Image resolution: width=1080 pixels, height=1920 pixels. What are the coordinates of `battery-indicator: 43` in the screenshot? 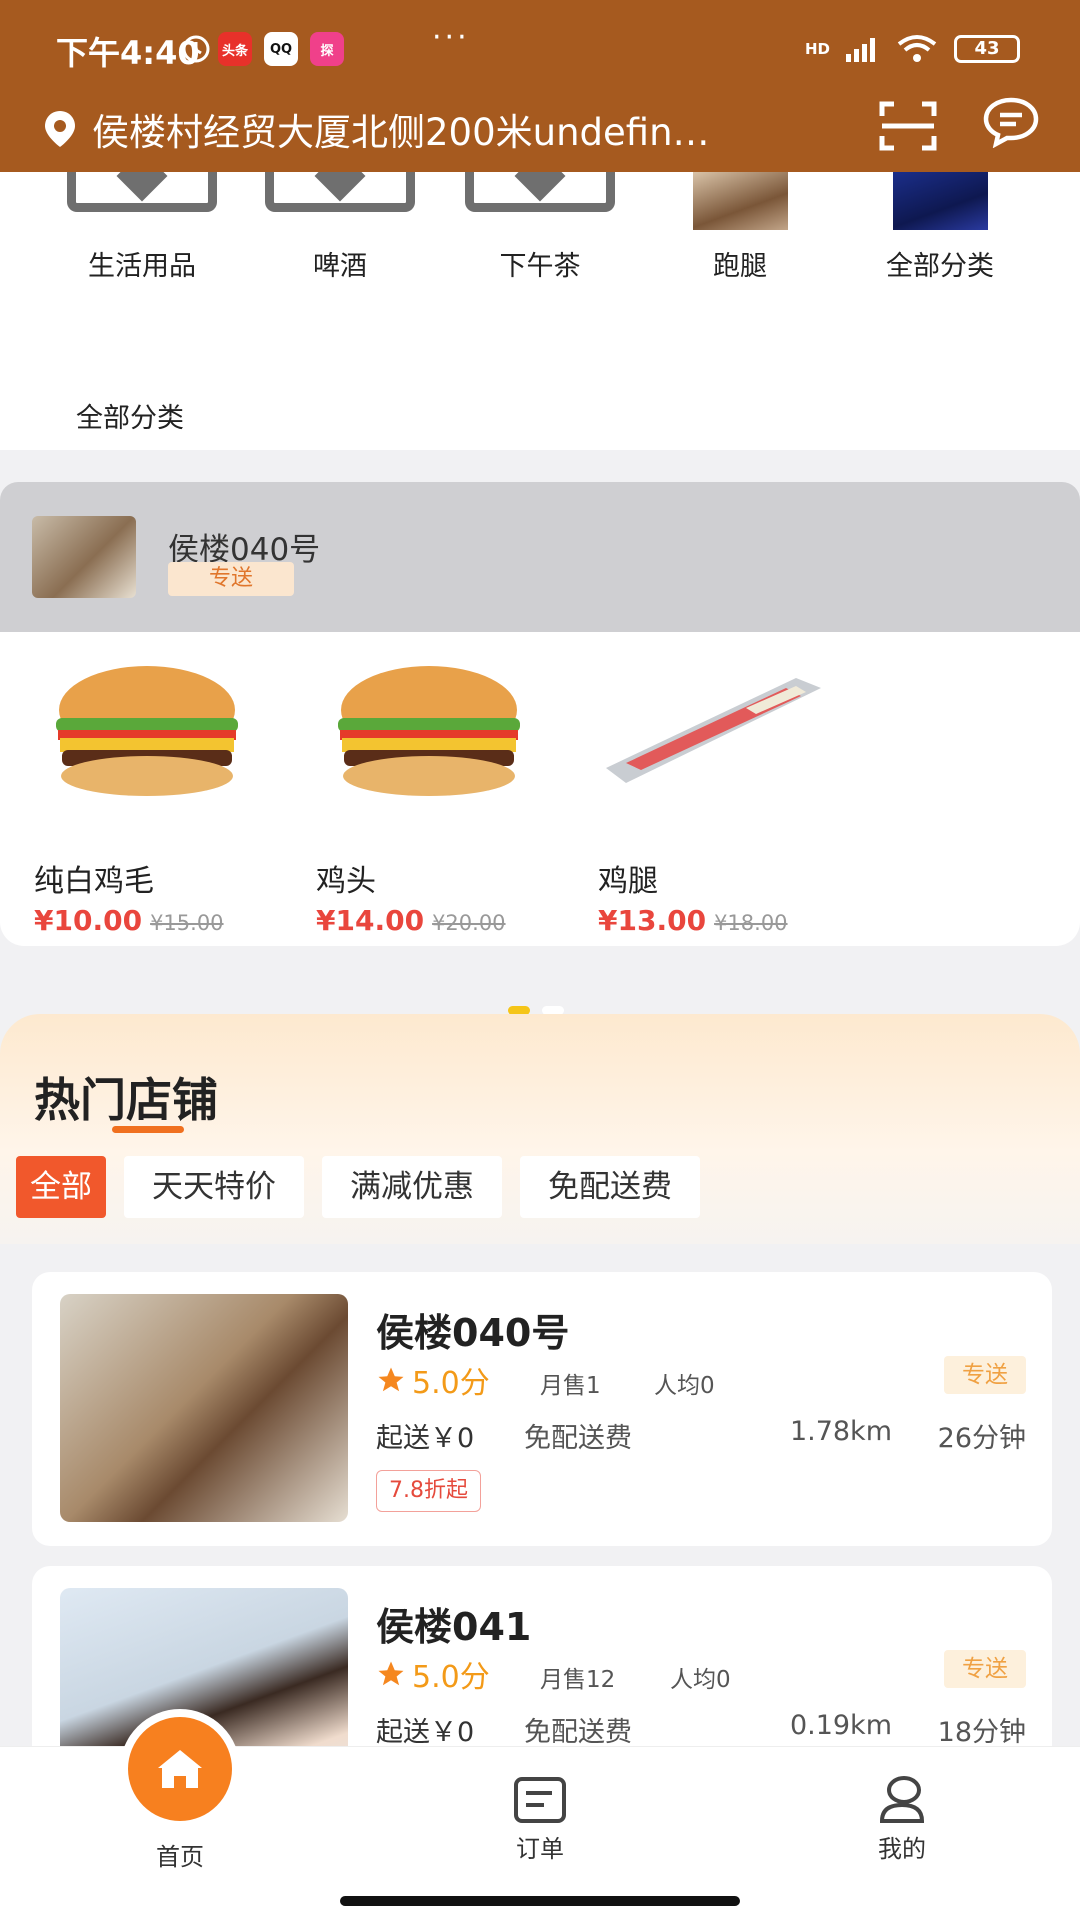 It's located at (987, 49).